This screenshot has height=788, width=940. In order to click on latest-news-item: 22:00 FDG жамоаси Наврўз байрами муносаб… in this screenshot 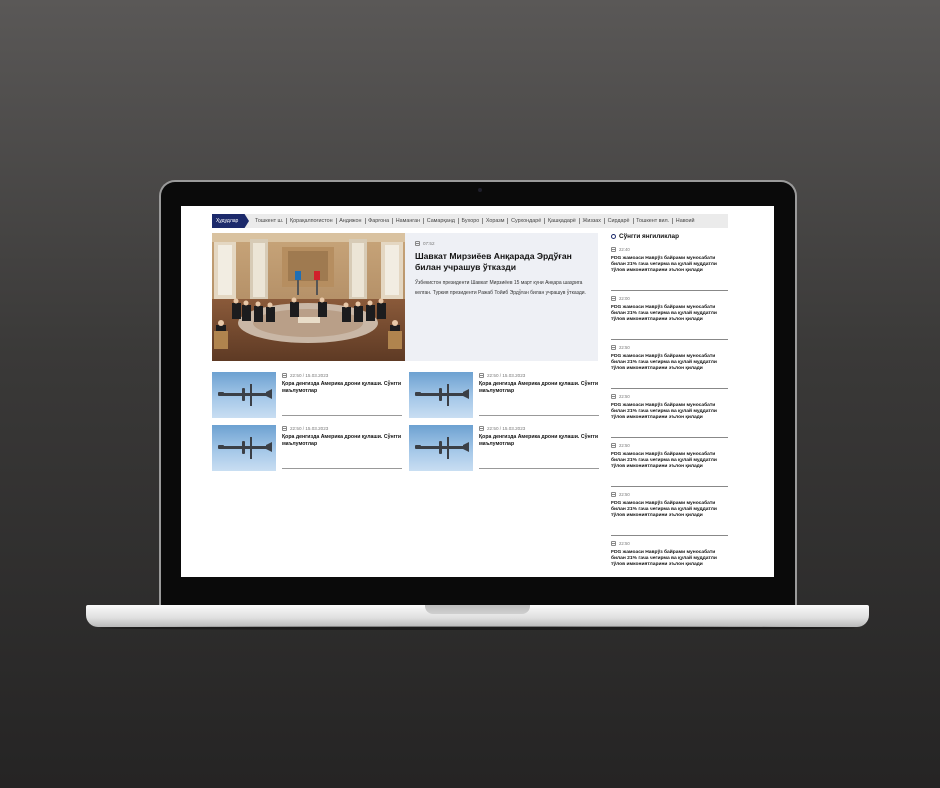, I will do `click(669, 318)`.